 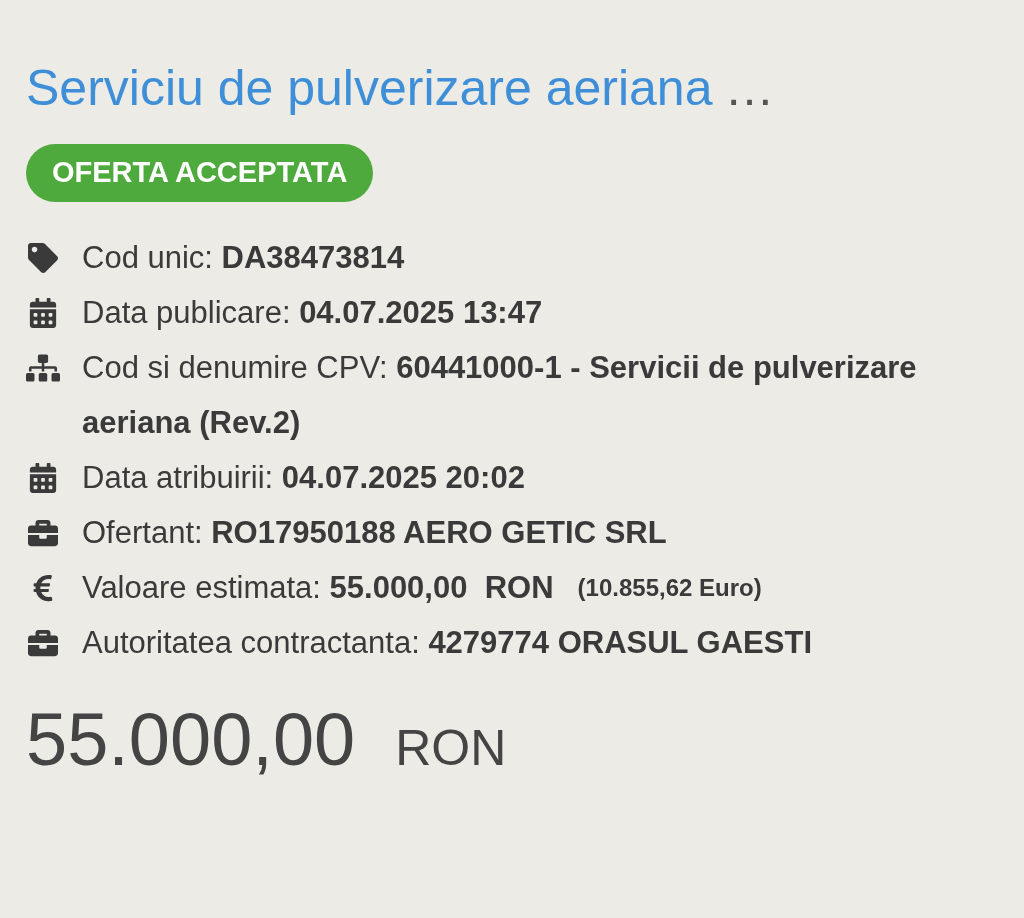 What do you see at coordinates (312, 313) in the screenshot?
I see `detail-text: Data publicare: 04.07.2025 13:47` at bounding box center [312, 313].